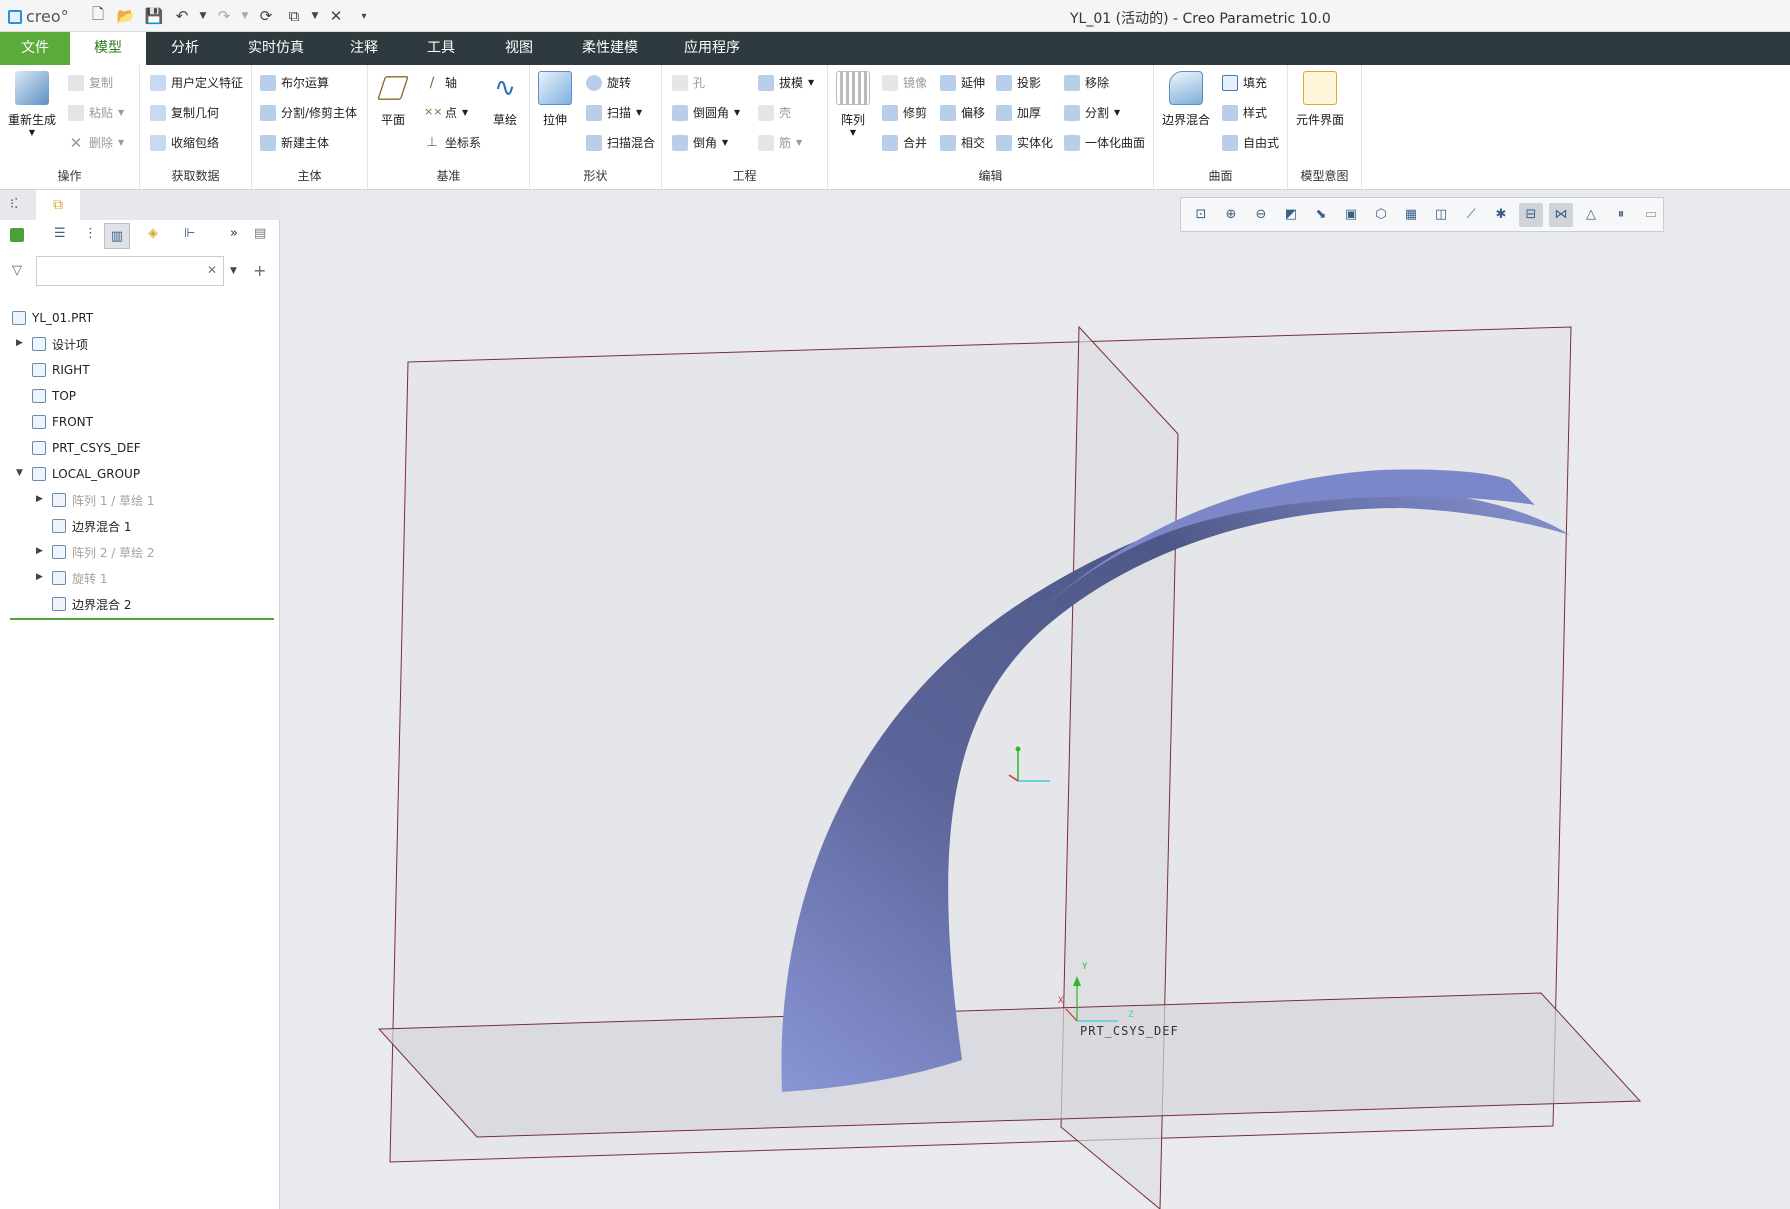 Image resolution: width=1790 pixels, height=1209 pixels. What do you see at coordinates (308, 112) in the screenshot?
I see `split-trim-body-button: 分割/修剪主体` at bounding box center [308, 112].